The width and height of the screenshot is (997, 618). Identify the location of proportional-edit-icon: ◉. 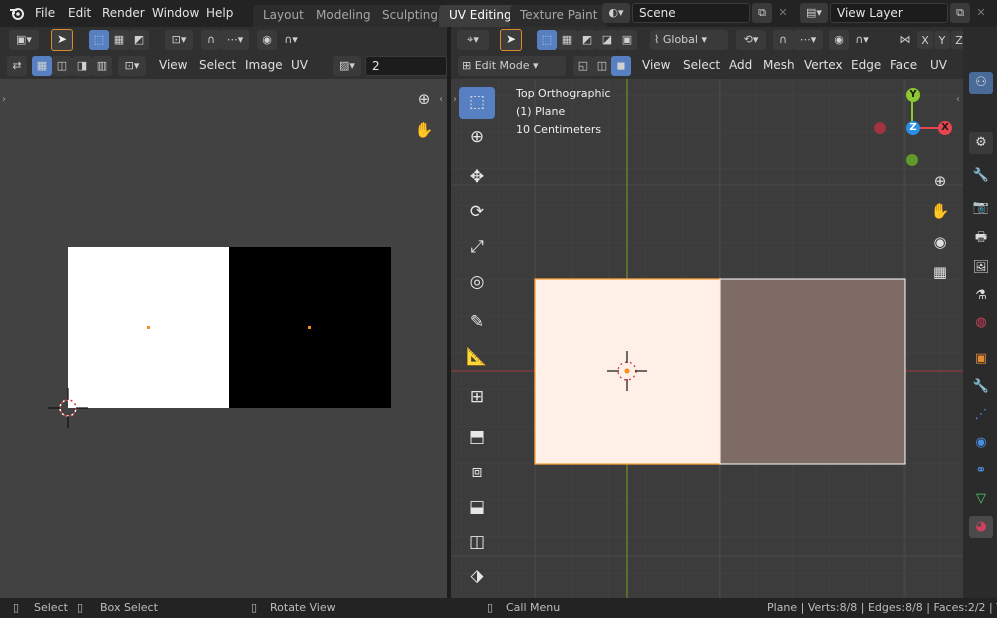
(839, 40).